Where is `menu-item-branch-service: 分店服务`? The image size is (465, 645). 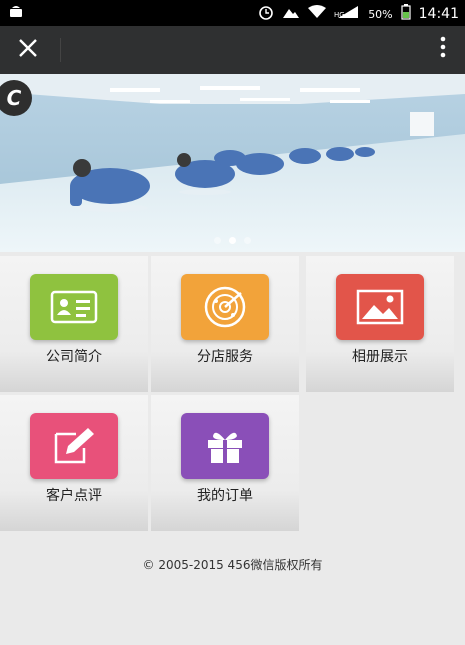
menu-item-branch-service: 分店服务 is located at coordinates (225, 324).